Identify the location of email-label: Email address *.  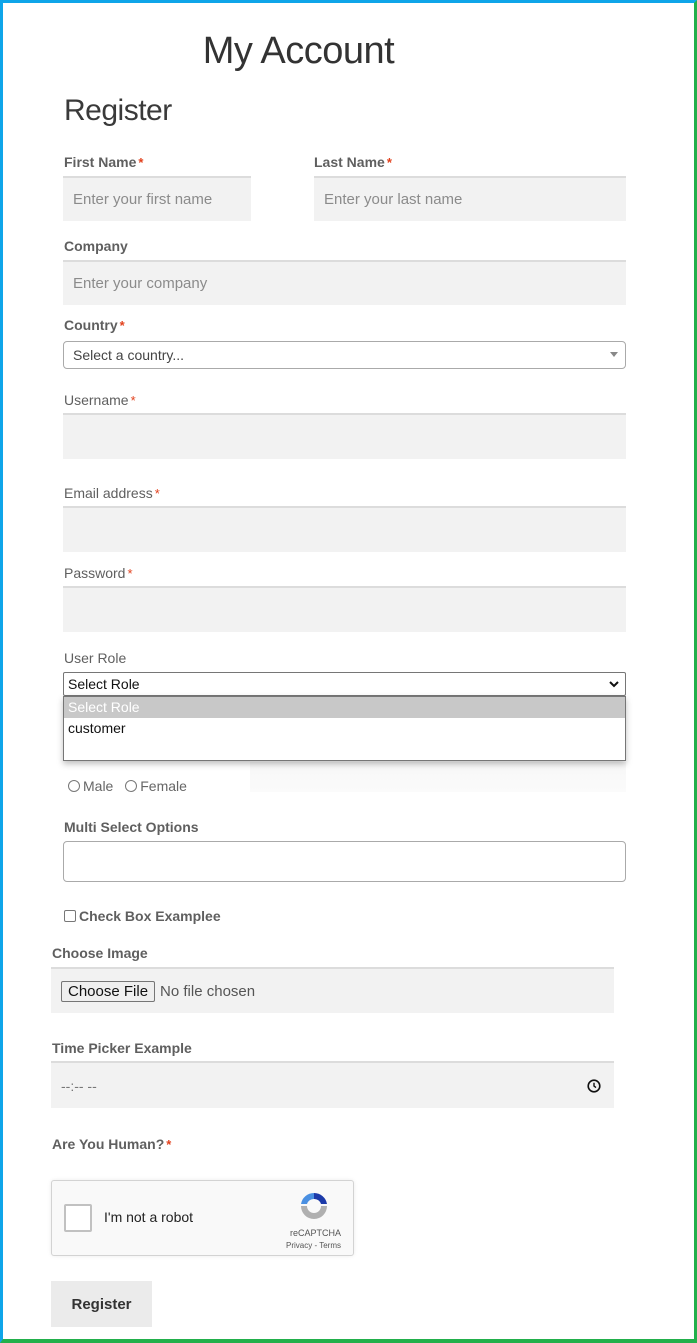
(112, 493).